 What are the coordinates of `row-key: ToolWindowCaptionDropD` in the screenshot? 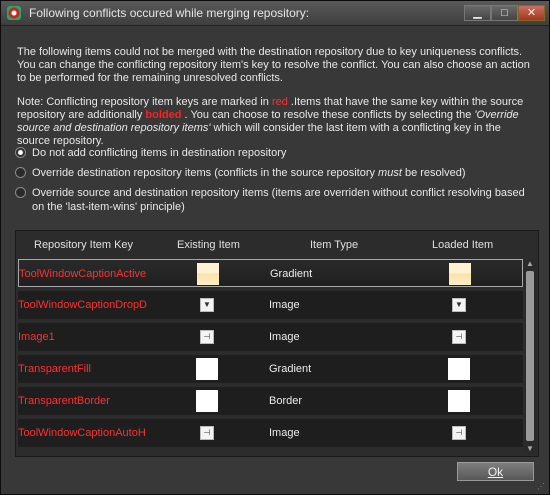 It's located at (93, 305).